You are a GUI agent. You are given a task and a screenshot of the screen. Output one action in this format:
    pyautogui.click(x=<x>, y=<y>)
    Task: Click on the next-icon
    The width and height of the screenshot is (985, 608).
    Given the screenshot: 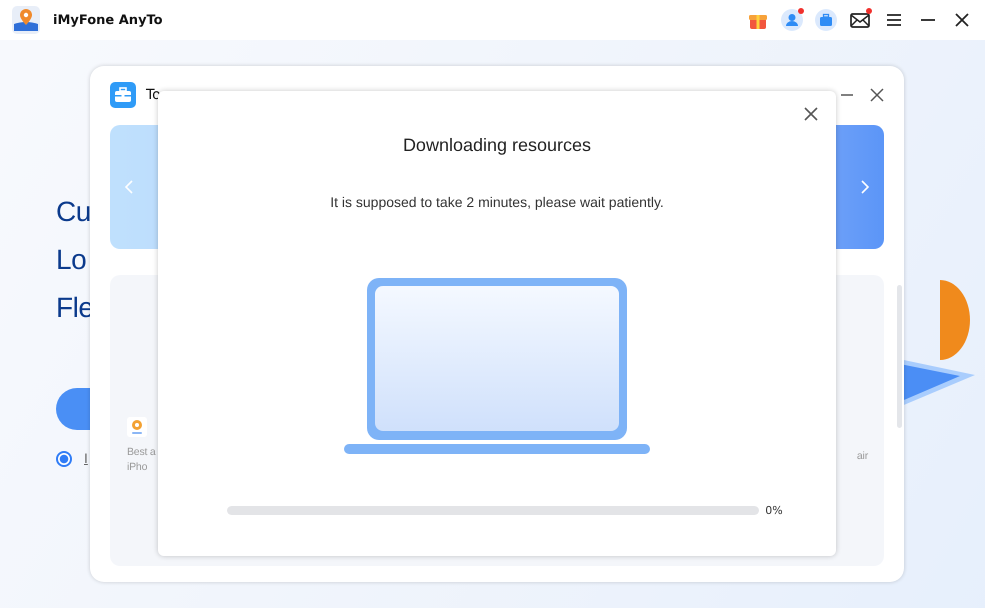 What is the action you would take?
    pyautogui.click(x=865, y=187)
    